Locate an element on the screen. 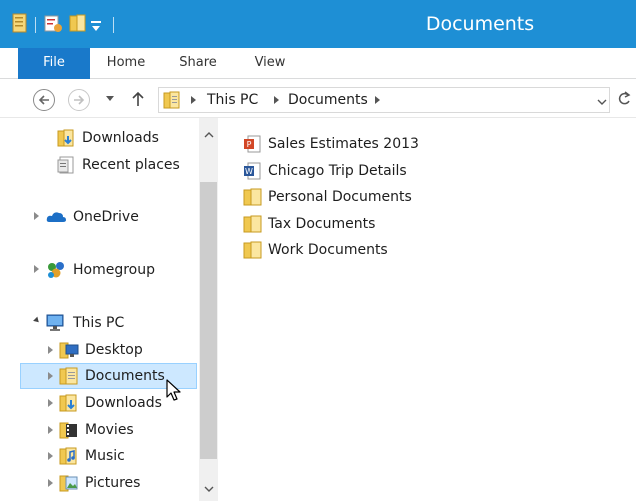  svg-text: W is located at coordinates (249, 171).